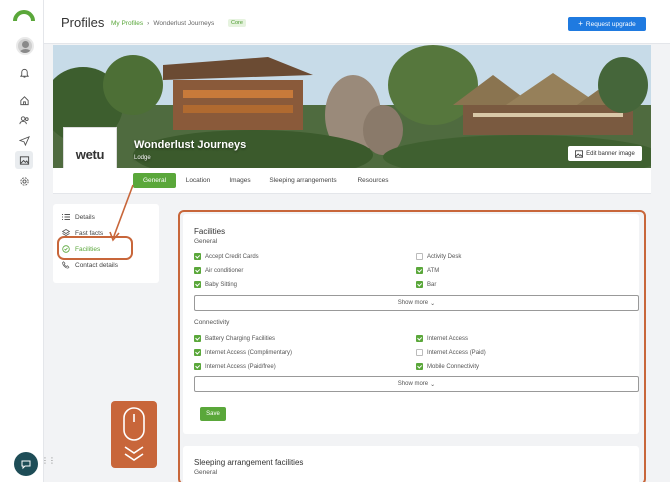 The height and width of the screenshot is (482, 670). What do you see at coordinates (190, 145) in the screenshot?
I see `property-name: Wonderlust Journeys` at bounding box center [190, 145].